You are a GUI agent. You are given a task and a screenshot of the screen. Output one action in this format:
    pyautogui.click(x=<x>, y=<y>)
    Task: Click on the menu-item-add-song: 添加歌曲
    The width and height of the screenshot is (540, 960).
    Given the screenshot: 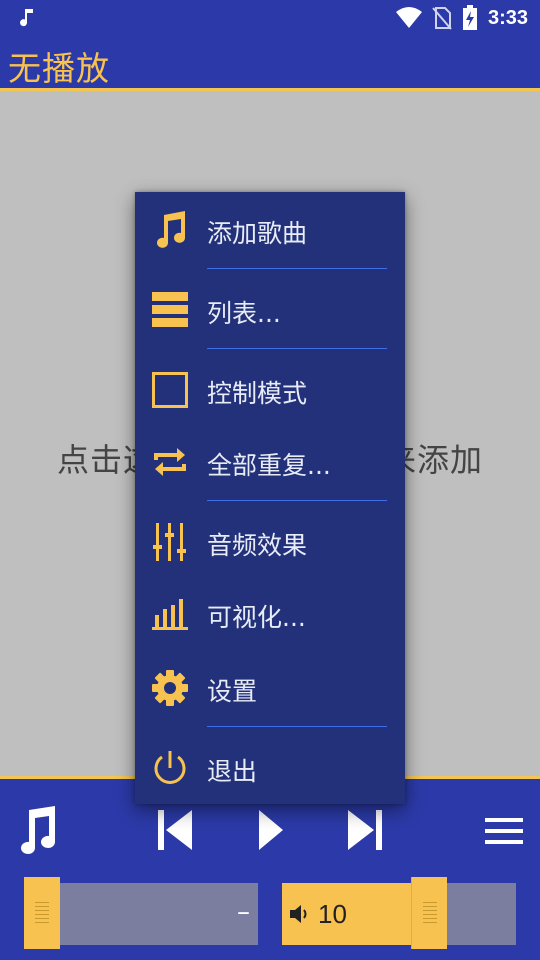 What is the action you would take?
    pyautogui.click(x=270, y=229)
    